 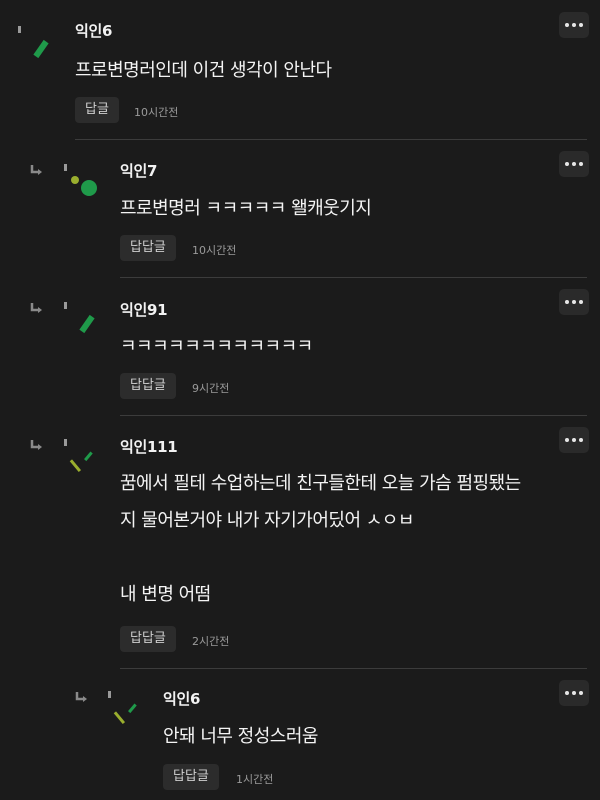 What do you see at coordinates (255, 779) in the screenshot?
I see `timestamp: 1시간전` at bounding box center [255, 779].